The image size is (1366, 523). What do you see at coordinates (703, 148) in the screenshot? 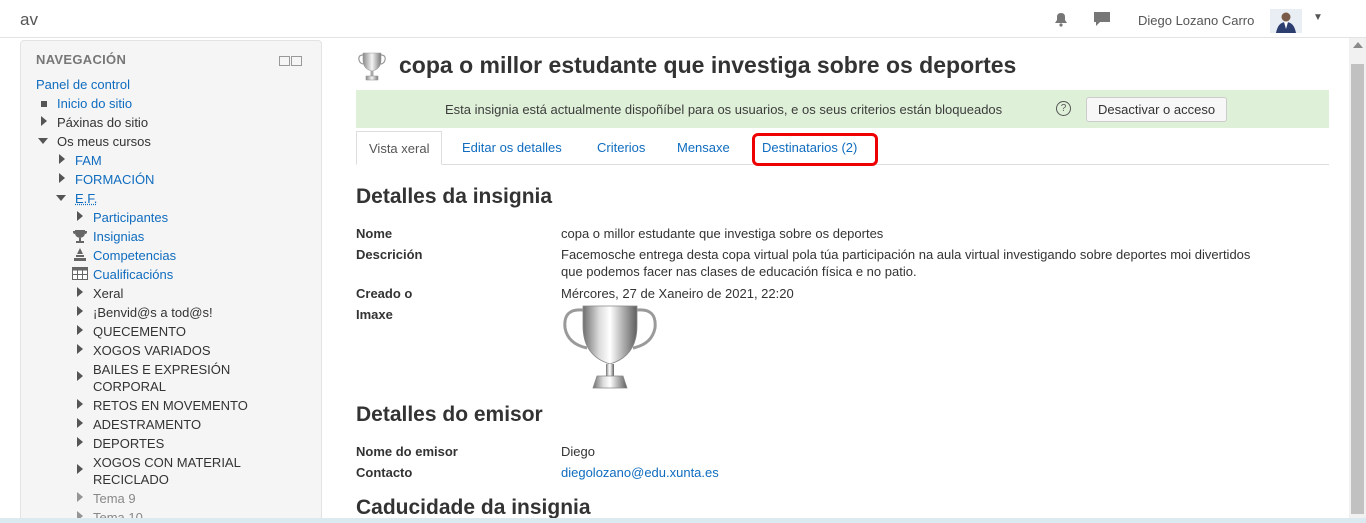
I see `tab-message: Mensaxe` at bounding box center [703, 148].